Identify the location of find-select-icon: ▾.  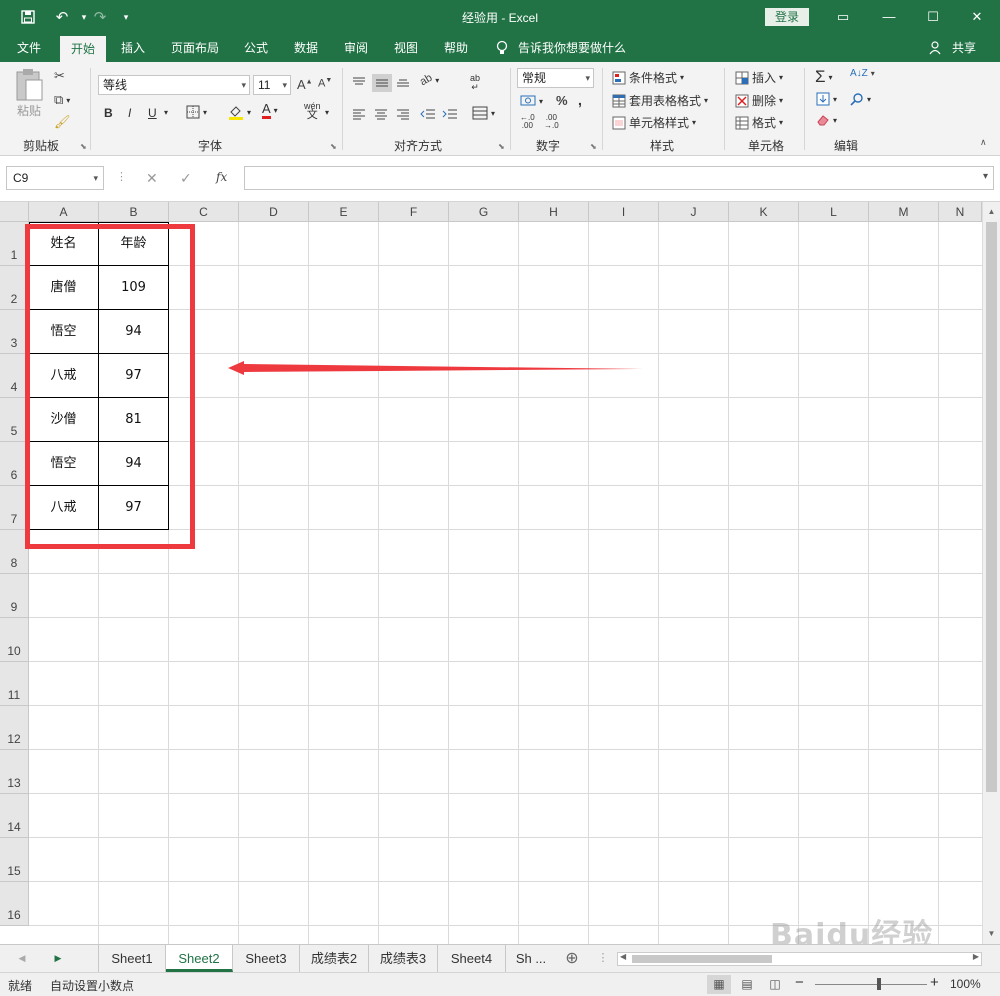
(860, 99).